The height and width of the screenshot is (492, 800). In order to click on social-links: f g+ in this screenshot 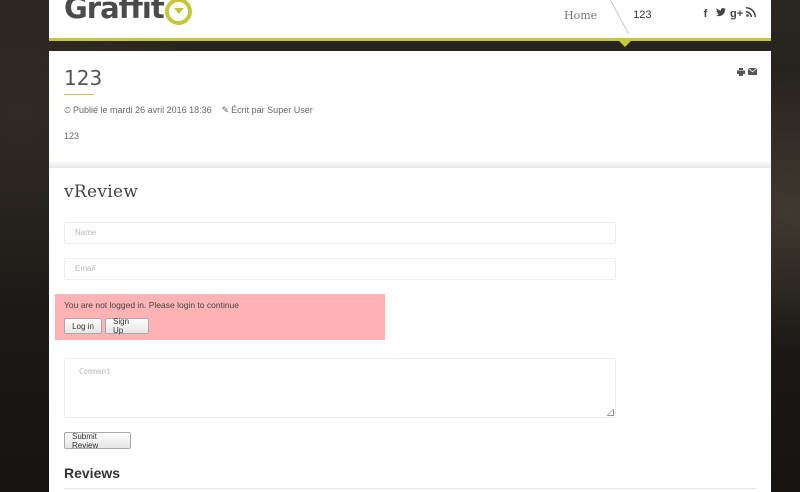, I will do `click(728, 13)`.